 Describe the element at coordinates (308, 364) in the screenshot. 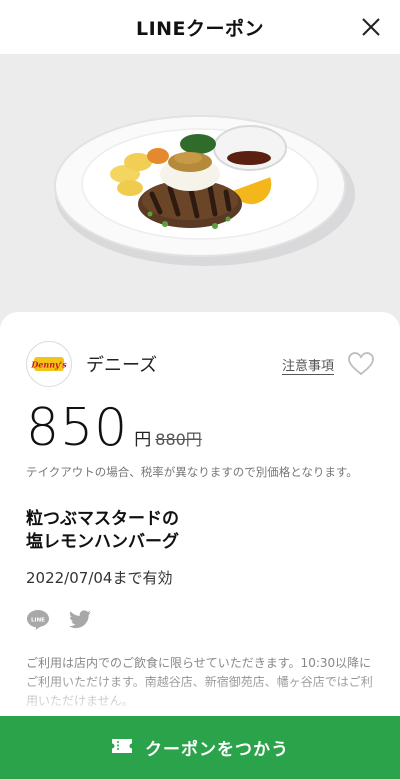

I see `notice-link: 注意事項` at that location.